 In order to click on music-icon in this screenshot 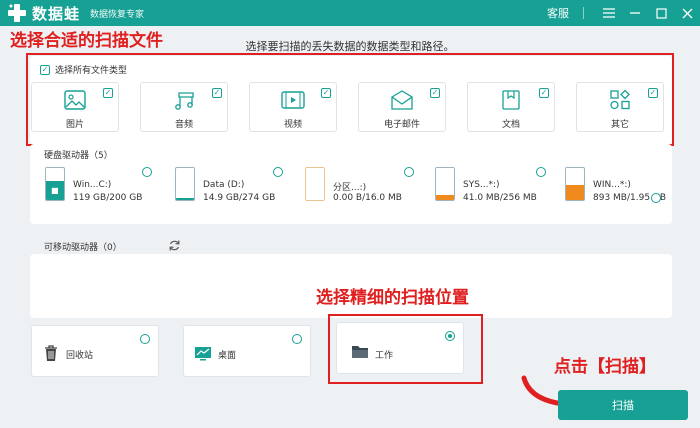, I will do `click(184, 101)`.